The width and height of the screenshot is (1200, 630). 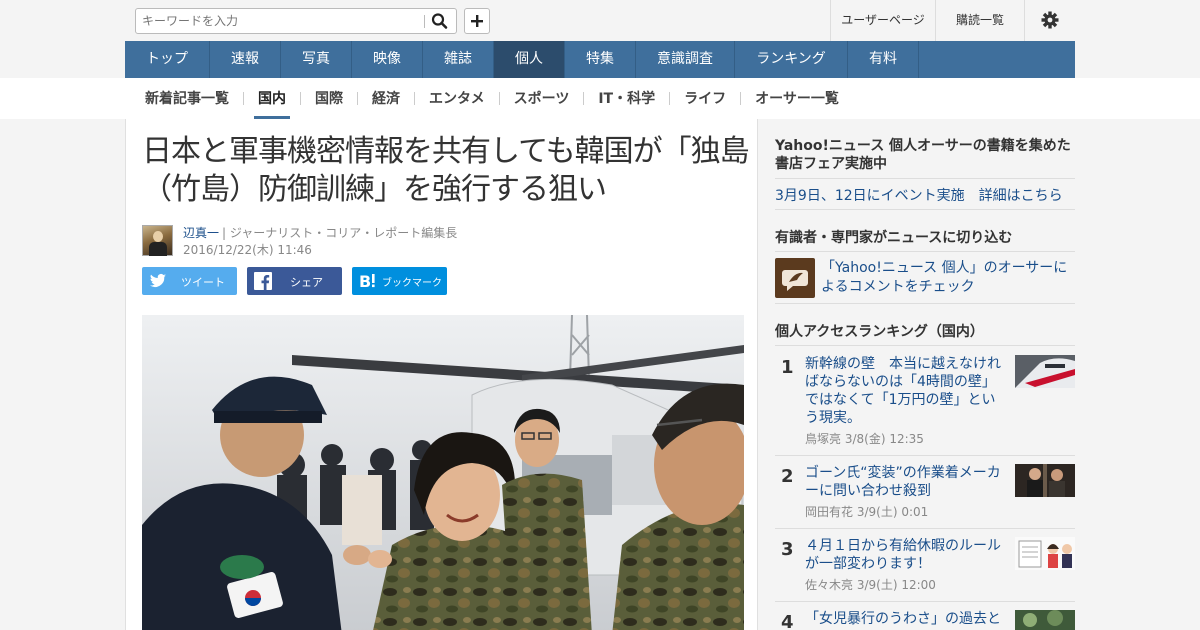 I want to click on ranking-item-date: 3/9(土) 0:01, so click(x=892, y=512).